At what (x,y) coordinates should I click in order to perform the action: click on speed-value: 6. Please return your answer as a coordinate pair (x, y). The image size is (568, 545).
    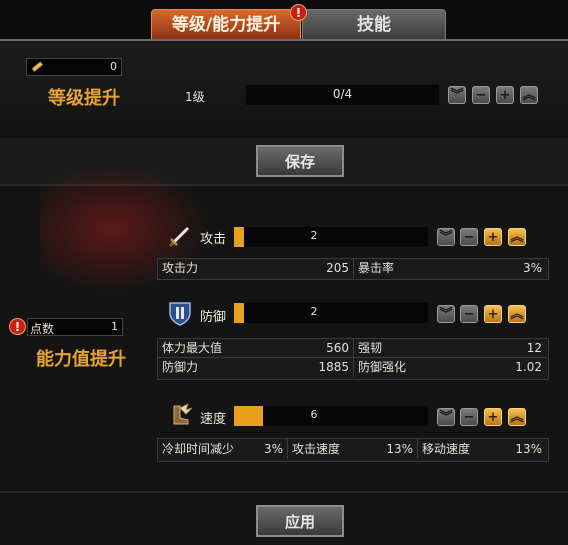
    Looking at the image, I should click on (314, 414).